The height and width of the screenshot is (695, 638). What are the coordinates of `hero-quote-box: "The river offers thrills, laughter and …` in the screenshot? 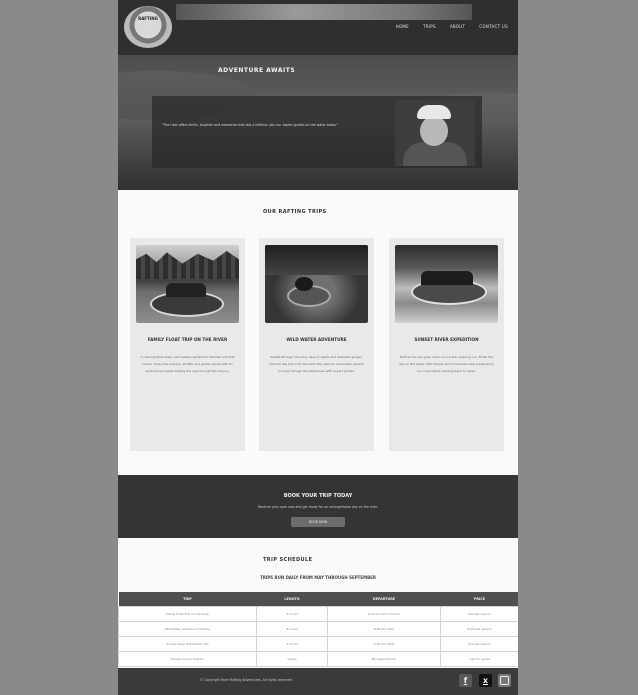 It's located at (317, 132).